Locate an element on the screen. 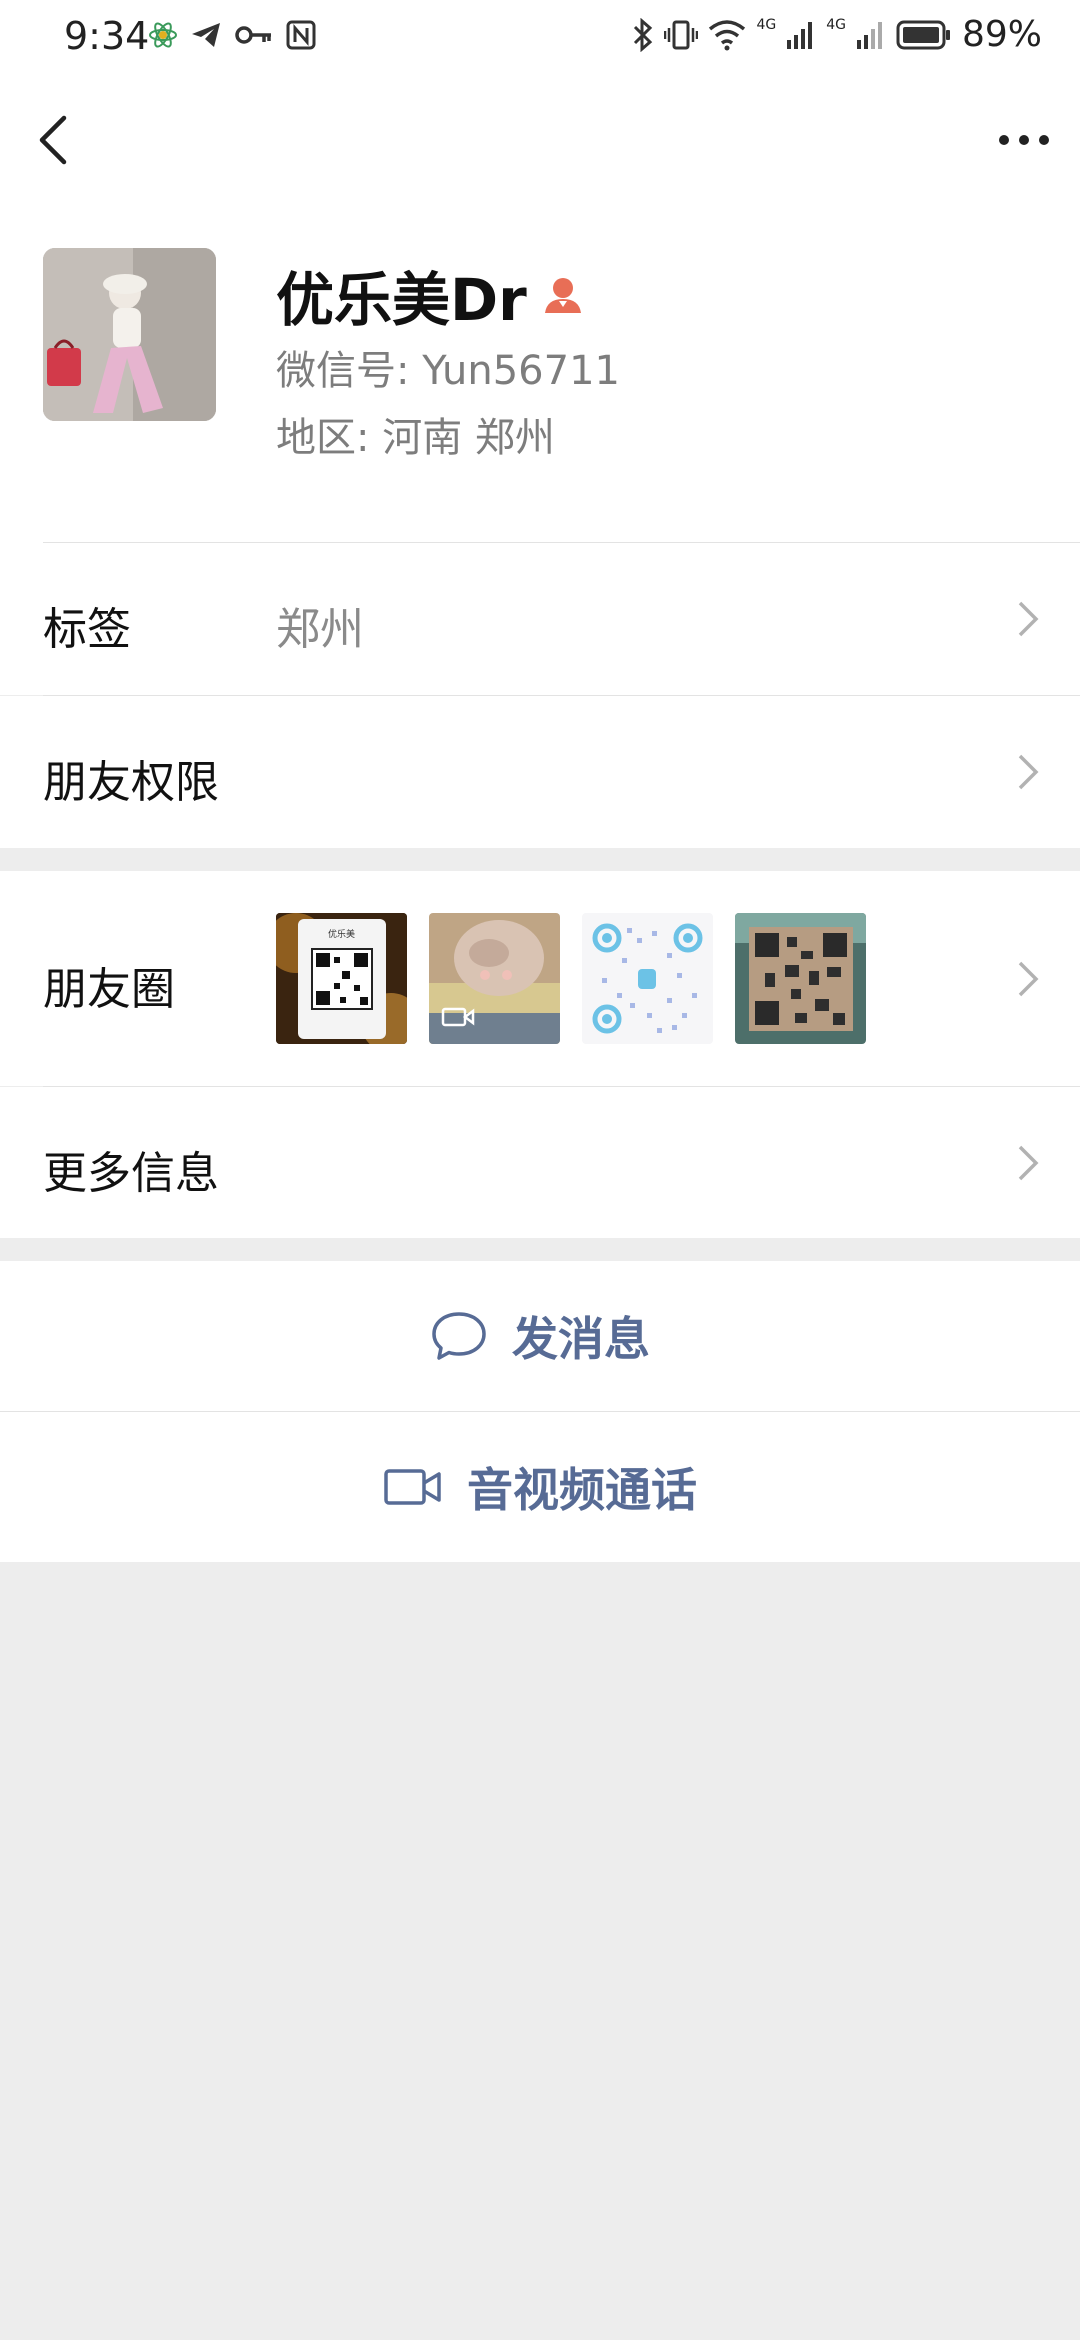 The image size is (1080, 2340). voice-video-call-button: 音视频通话 is located at coordinates (540, 1487).